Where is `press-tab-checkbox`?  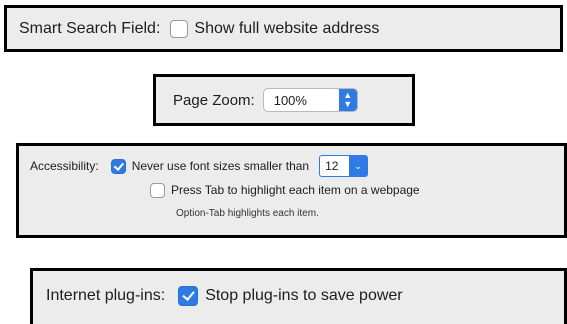 press-tab-checkbox is located at coordinates (157, 190).